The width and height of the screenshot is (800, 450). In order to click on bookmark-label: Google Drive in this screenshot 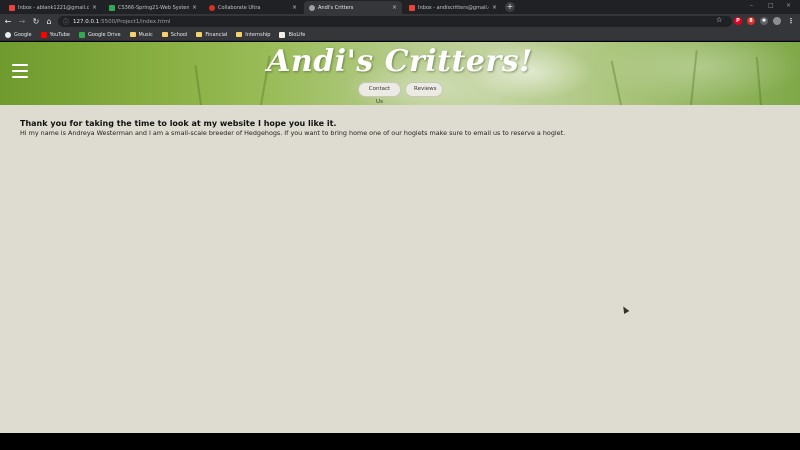, I will do `click(104, 34)`.